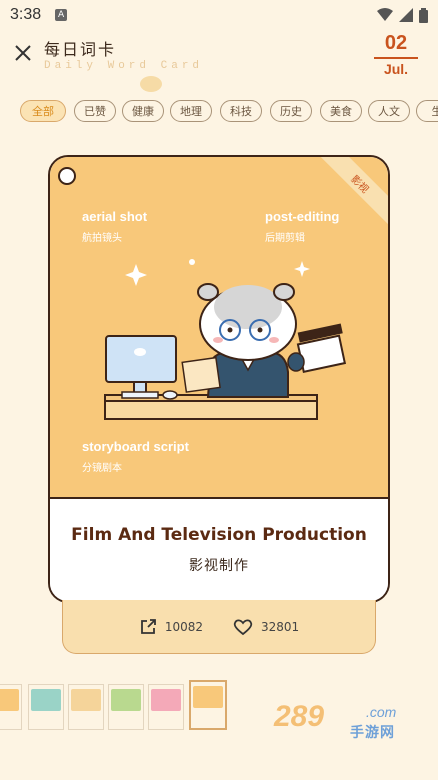 The image size is (438, 780). What do you see at coordinates (344, 720) in the screenshot?
I see `watermark-logo: 289 .com 手游网` at bounding box center [344, 720].